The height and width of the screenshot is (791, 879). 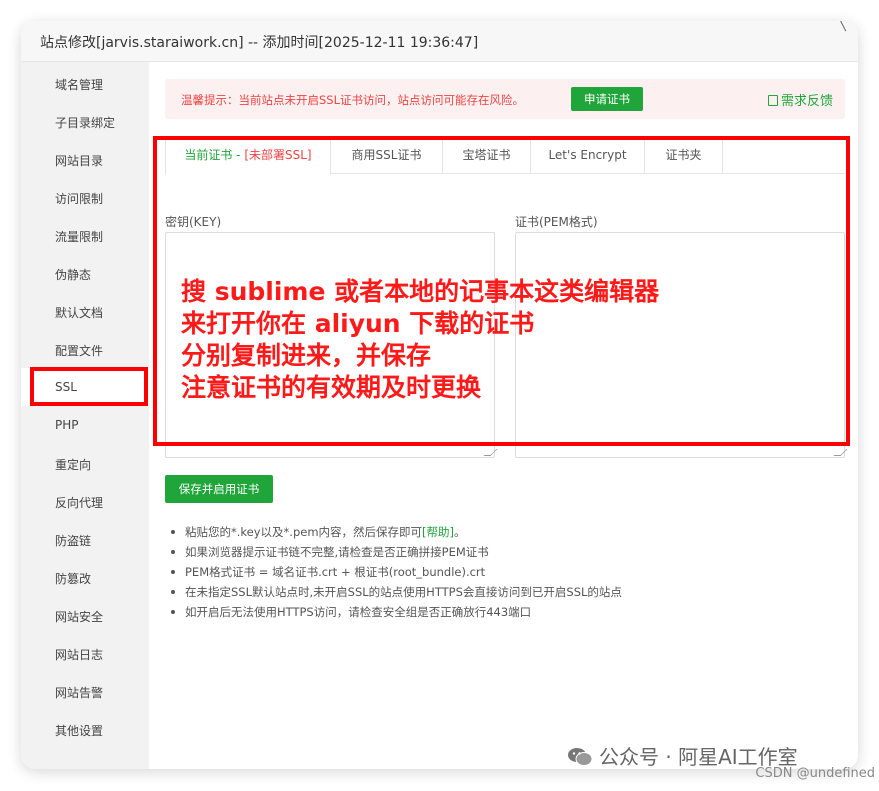 I want to click on sidebar-item-default-doc: 默认文档, so click(x=85, y=311).